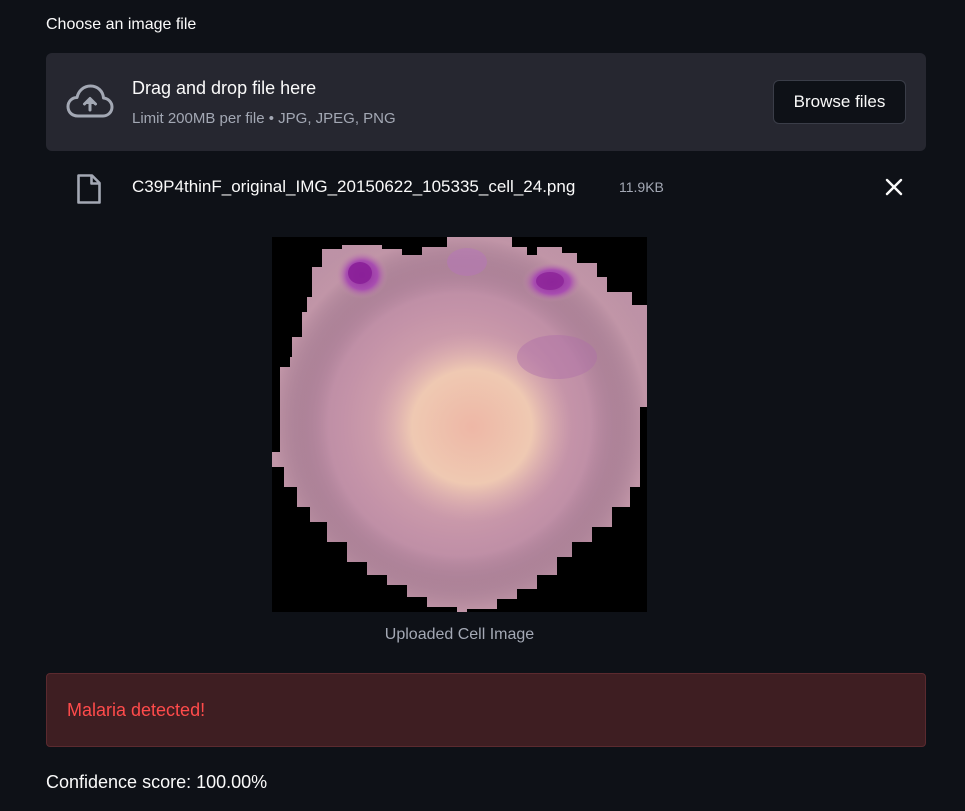  Describe the element at coordinates (89, 189) in the screenshot. I see `file-icon` at that location.